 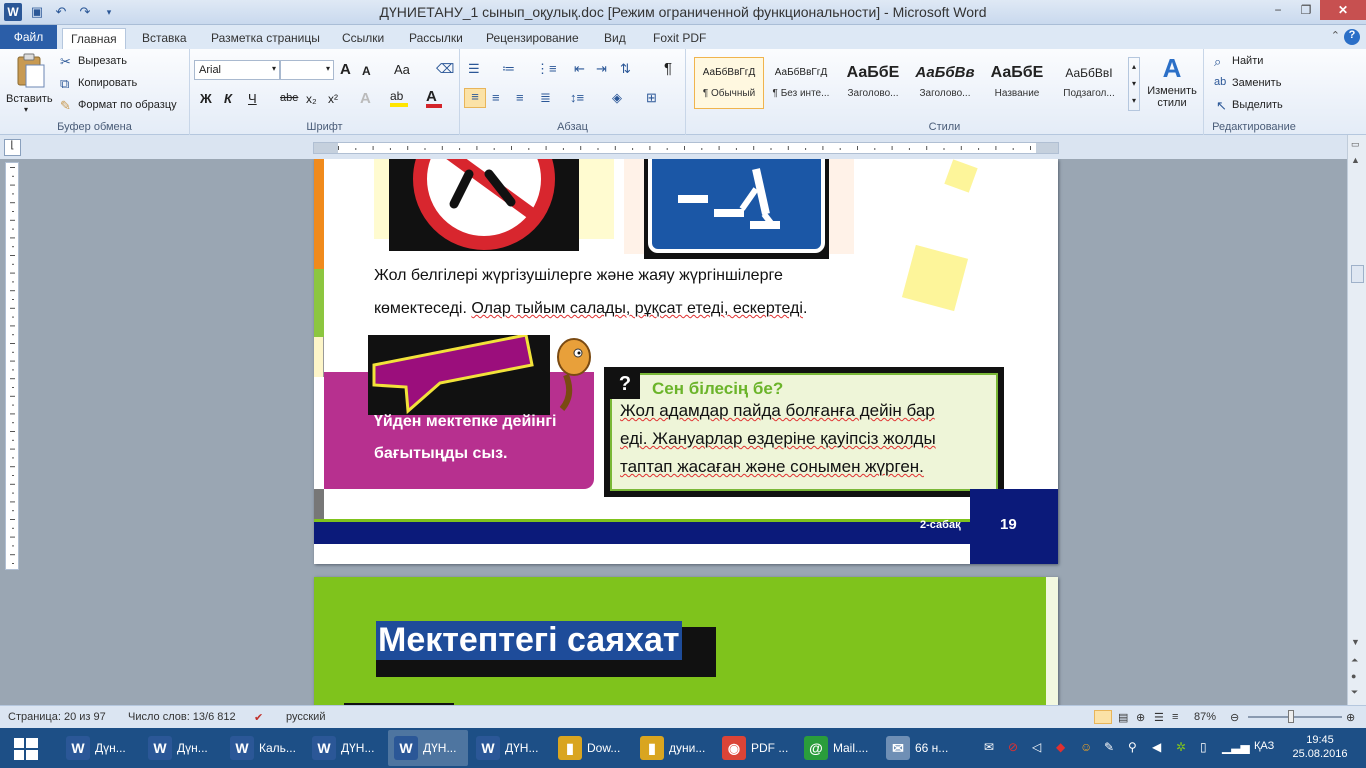 I want to click on clock: 19:45 25.08.2016, so click(x=1320, y=747).